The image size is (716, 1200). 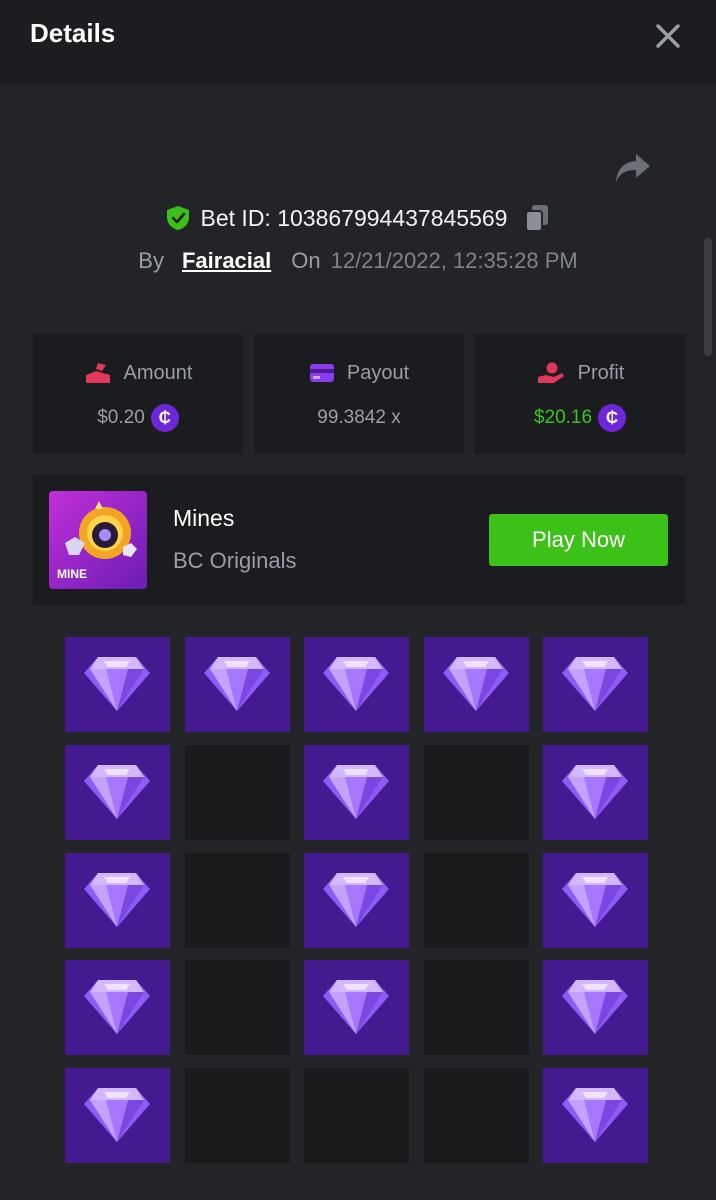 I want to click on on-label: On, so click(x=306, y=260).